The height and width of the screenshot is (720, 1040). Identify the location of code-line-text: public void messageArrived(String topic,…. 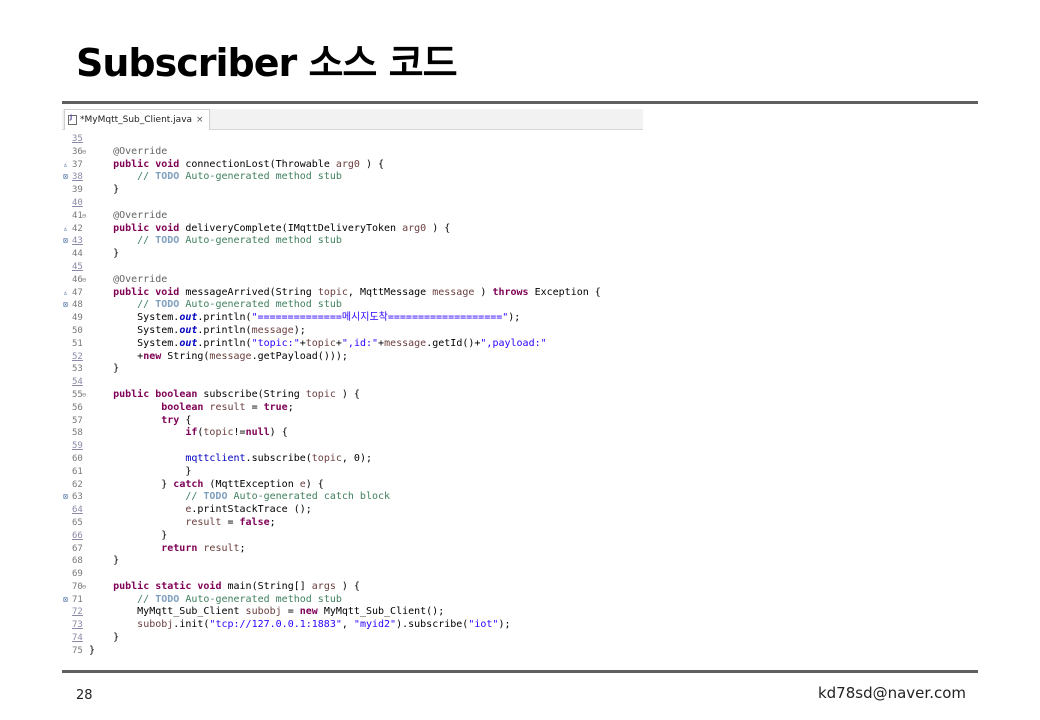
(345, 293).